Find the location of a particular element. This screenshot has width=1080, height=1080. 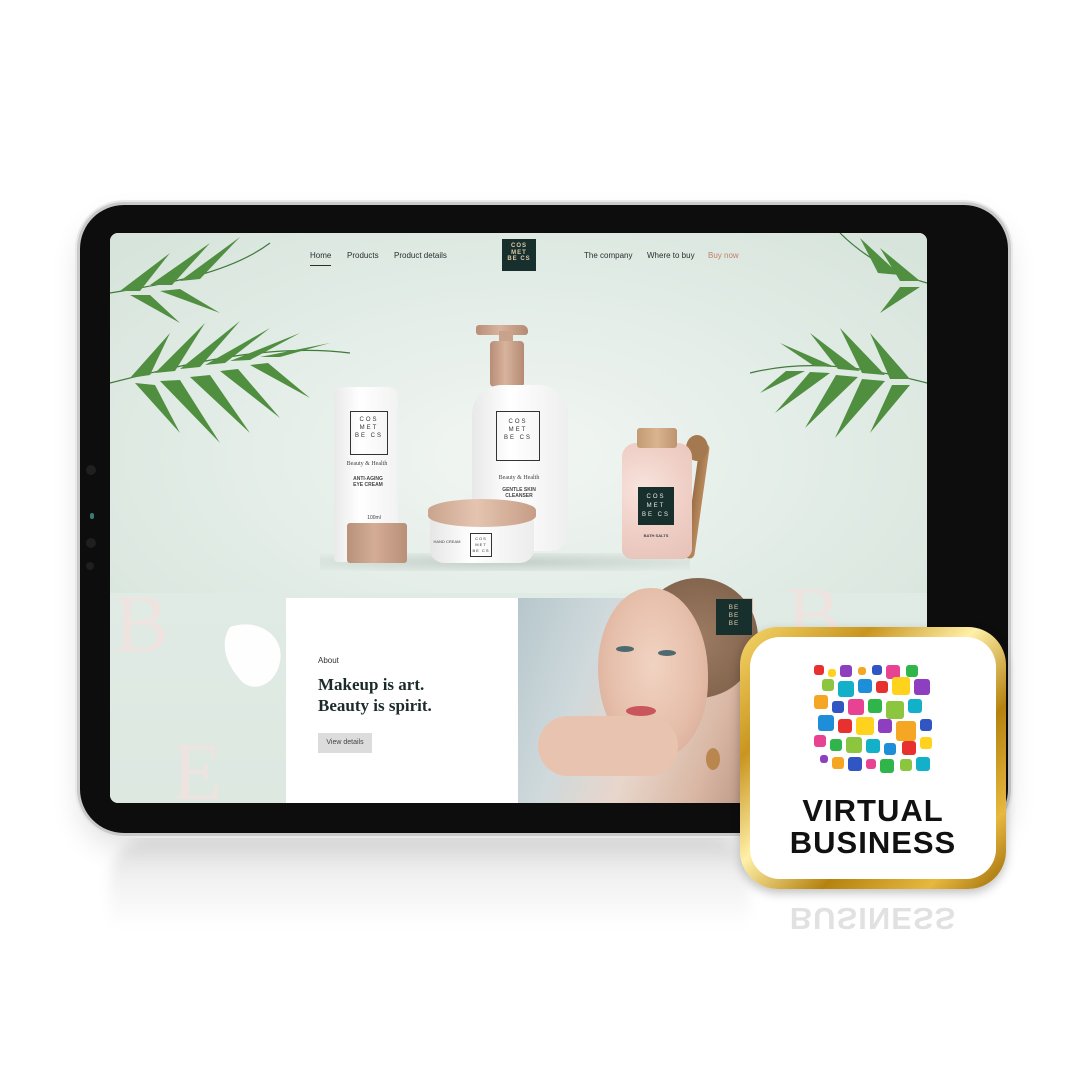

bottle-subtitle: Beauty & Health is located at coordinates (519, 478).